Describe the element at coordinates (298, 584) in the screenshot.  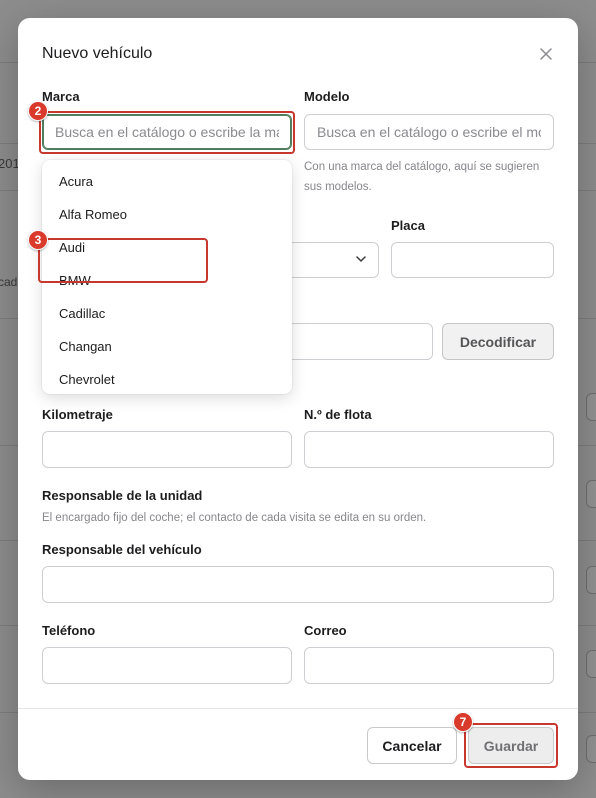
I see `vehicle-responsible-input` at that location.